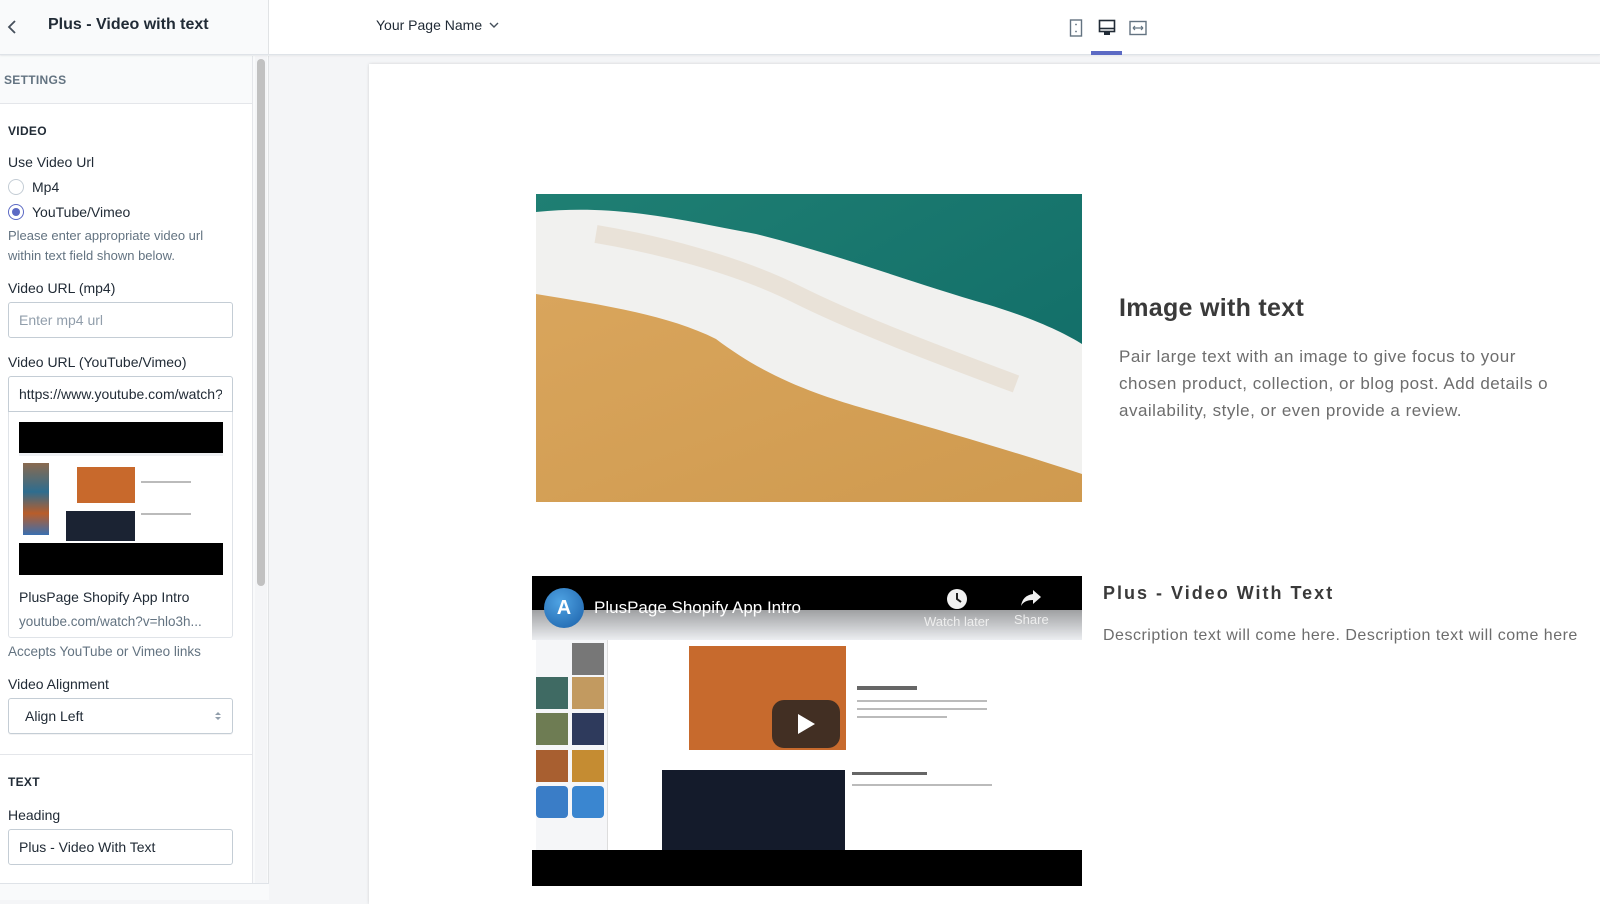 The width and height of the screenshot is (1600, 904). What do you see at coordinates (697, 608) in the screenshot?
I see `video-title: PlusPage Shopify App Intro` at bounding box center [697, 608].